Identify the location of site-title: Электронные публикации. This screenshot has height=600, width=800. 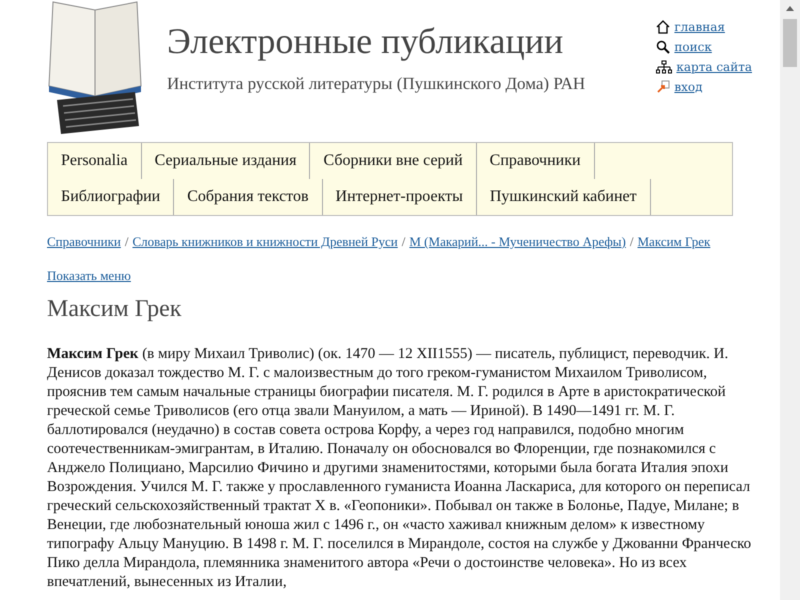
(365, 41).